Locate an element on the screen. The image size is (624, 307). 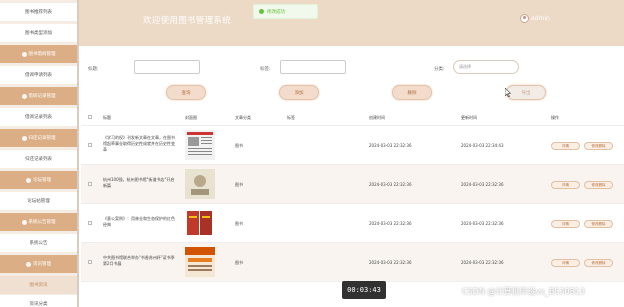
user-menu: admin is located at coordinates (535, 18).